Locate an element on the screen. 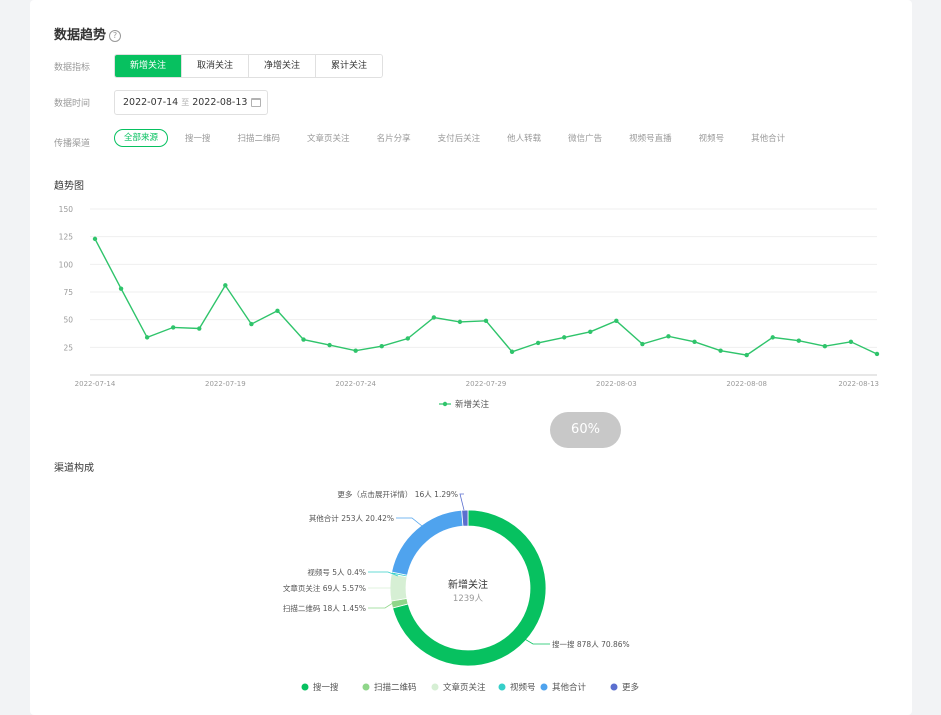  legend-label: 文章页关注 is located at coordinates (464, 687).